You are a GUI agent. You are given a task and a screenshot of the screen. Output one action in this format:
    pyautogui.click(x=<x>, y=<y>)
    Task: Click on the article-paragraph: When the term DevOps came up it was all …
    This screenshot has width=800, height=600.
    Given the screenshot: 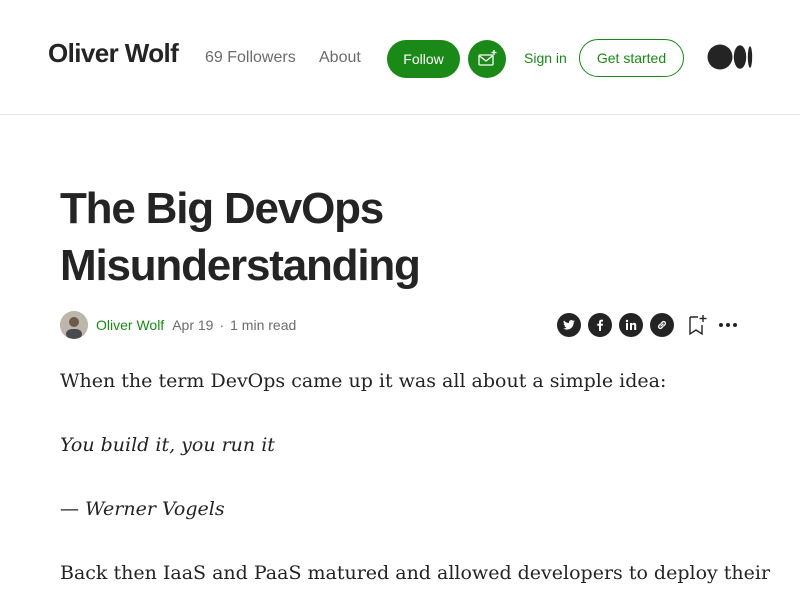 What is the action you would take?
    pyautogui.click(x=363, y=381)
    